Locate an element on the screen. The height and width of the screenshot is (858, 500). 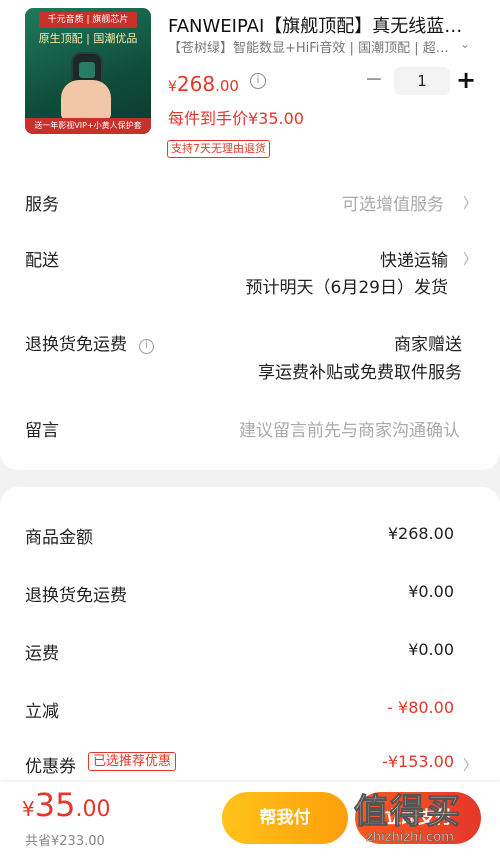
coupon-tag: 已选推荐优惠 is located at coordinates (132, 761).